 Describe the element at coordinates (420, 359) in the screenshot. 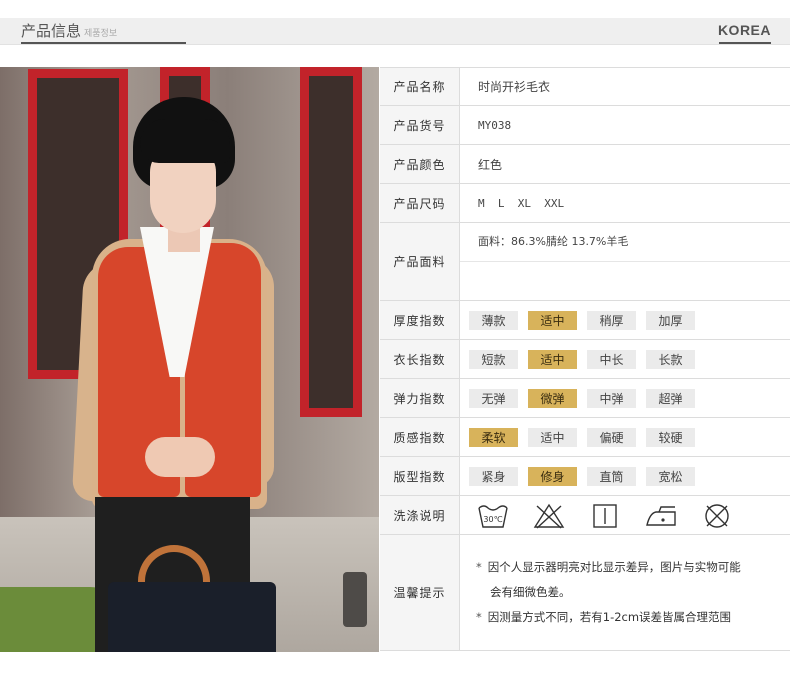

I see `index-label: 衣长指数` at that location.